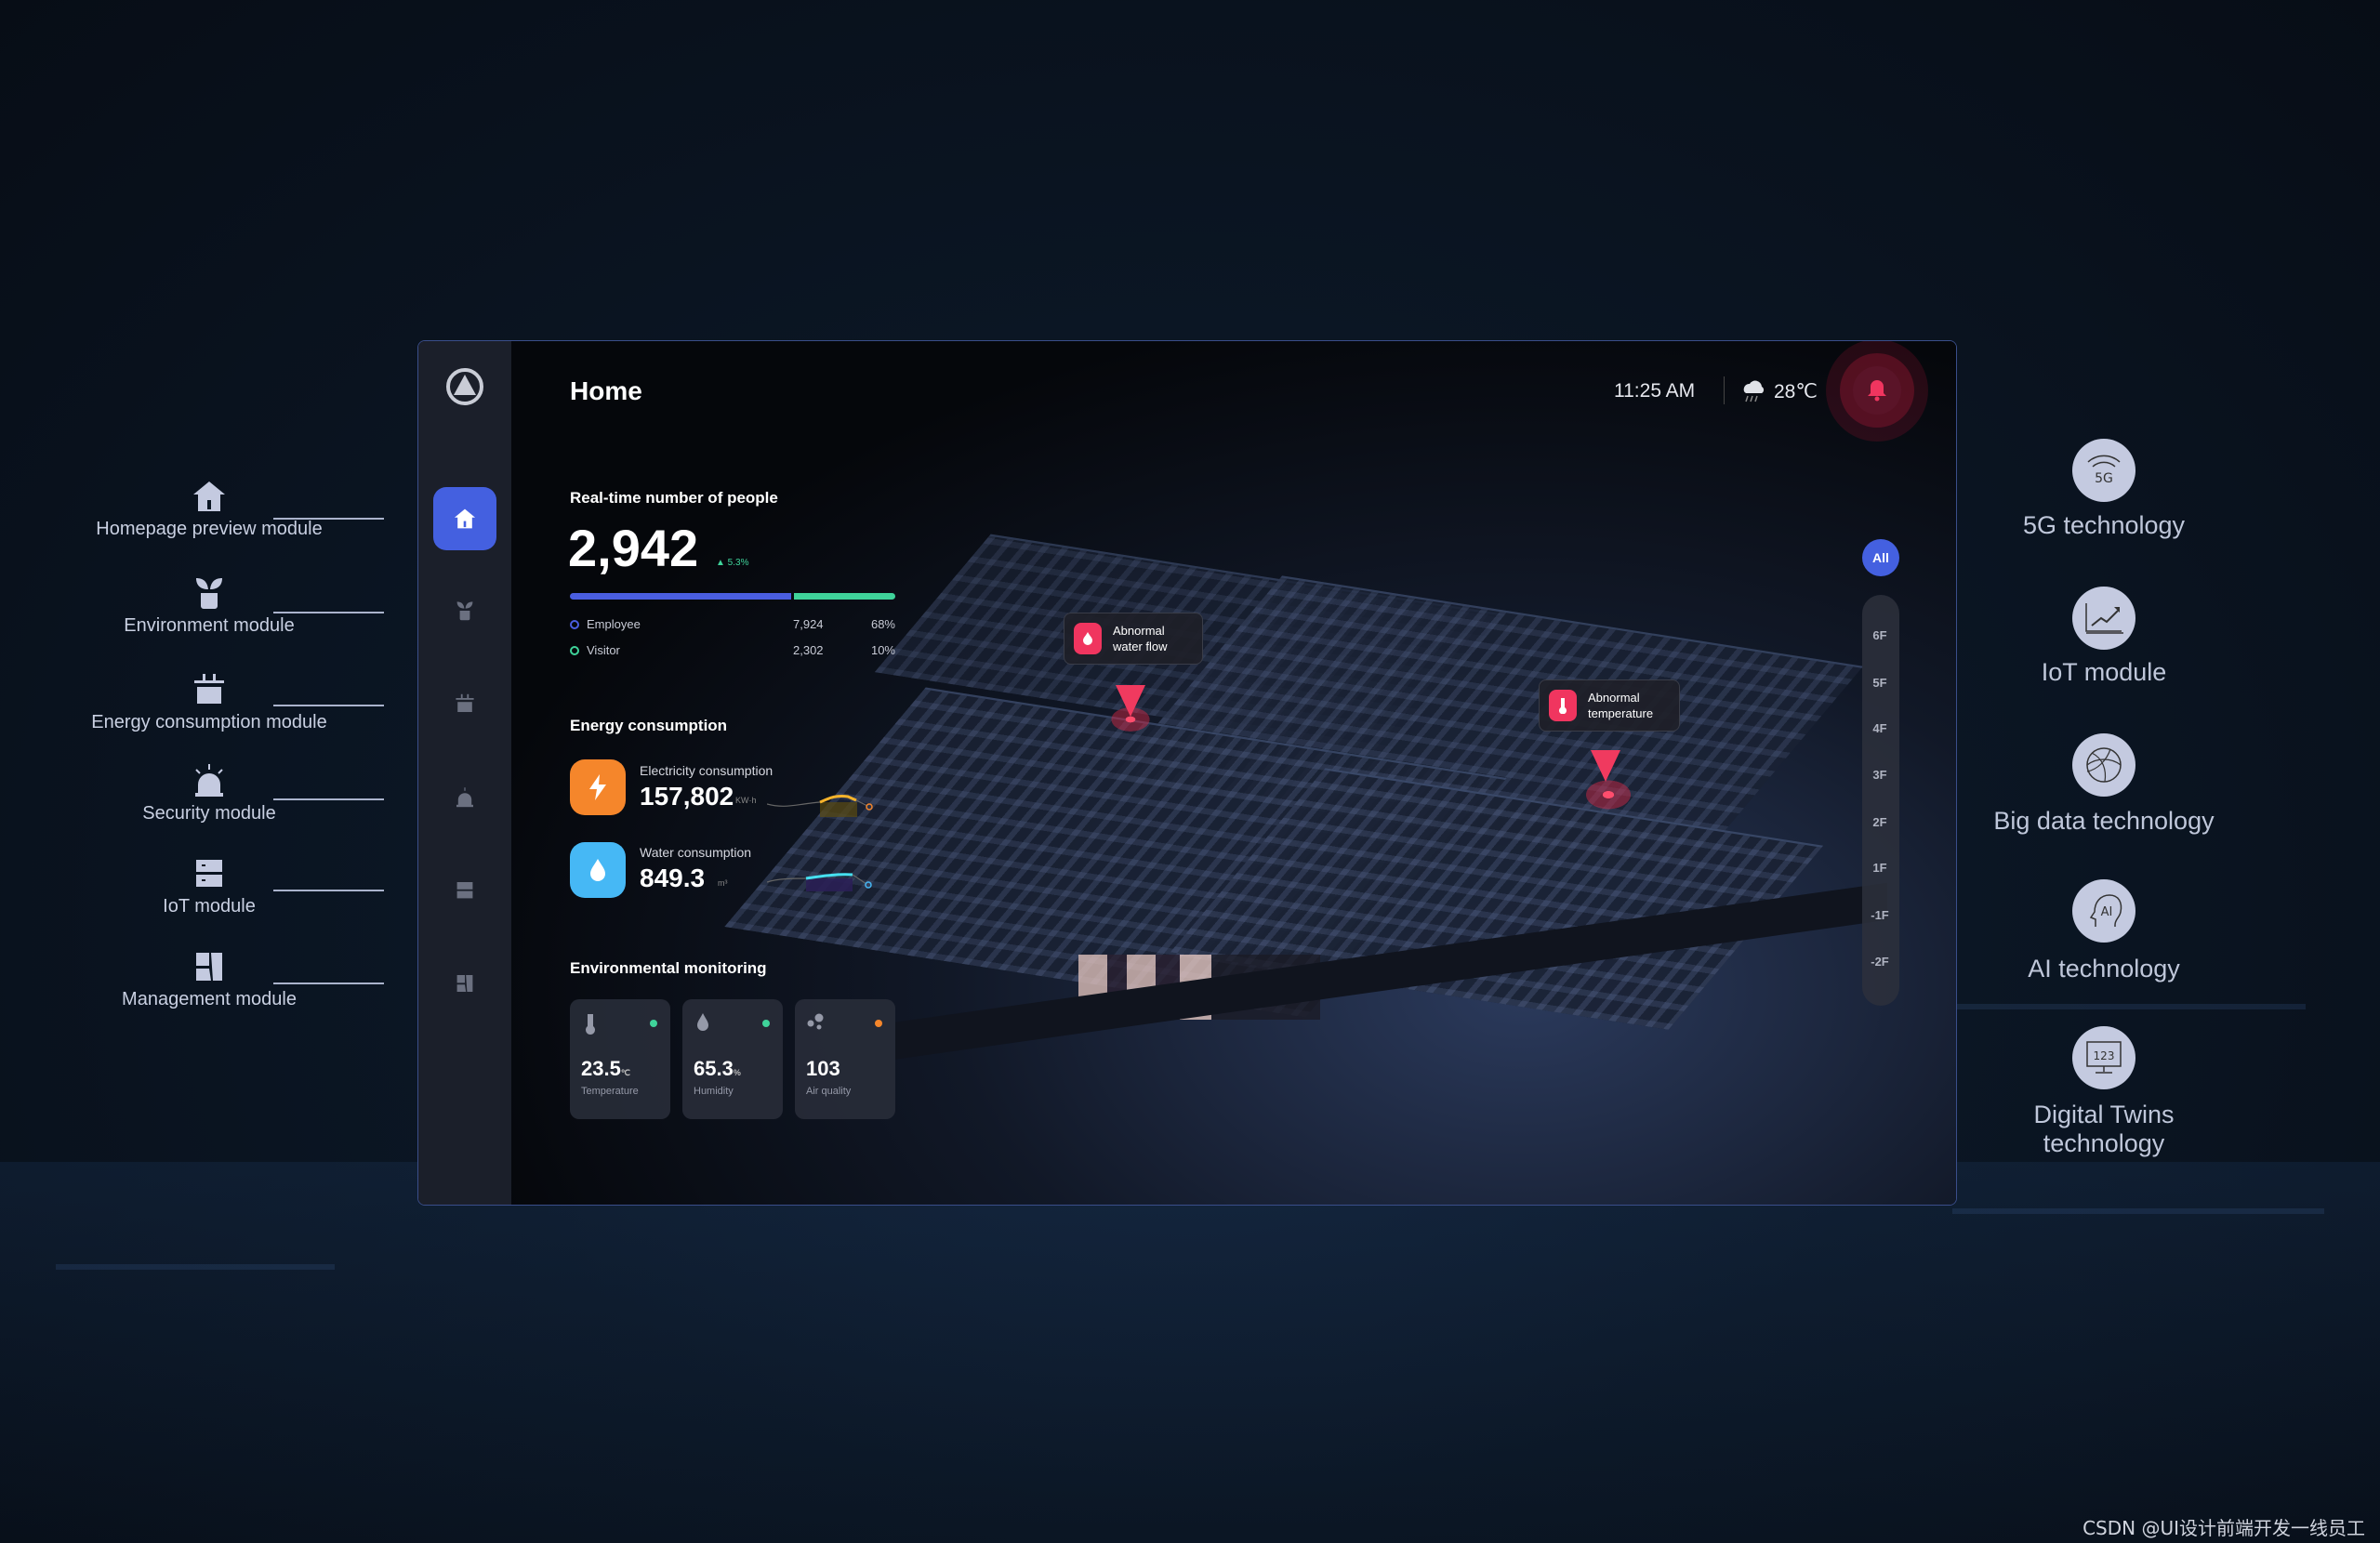 This screenshot has height=1543, width=2380. Describe the element at coordinates (696, 852) in the screenshot. I see `water-label: Water consumption` at that location.